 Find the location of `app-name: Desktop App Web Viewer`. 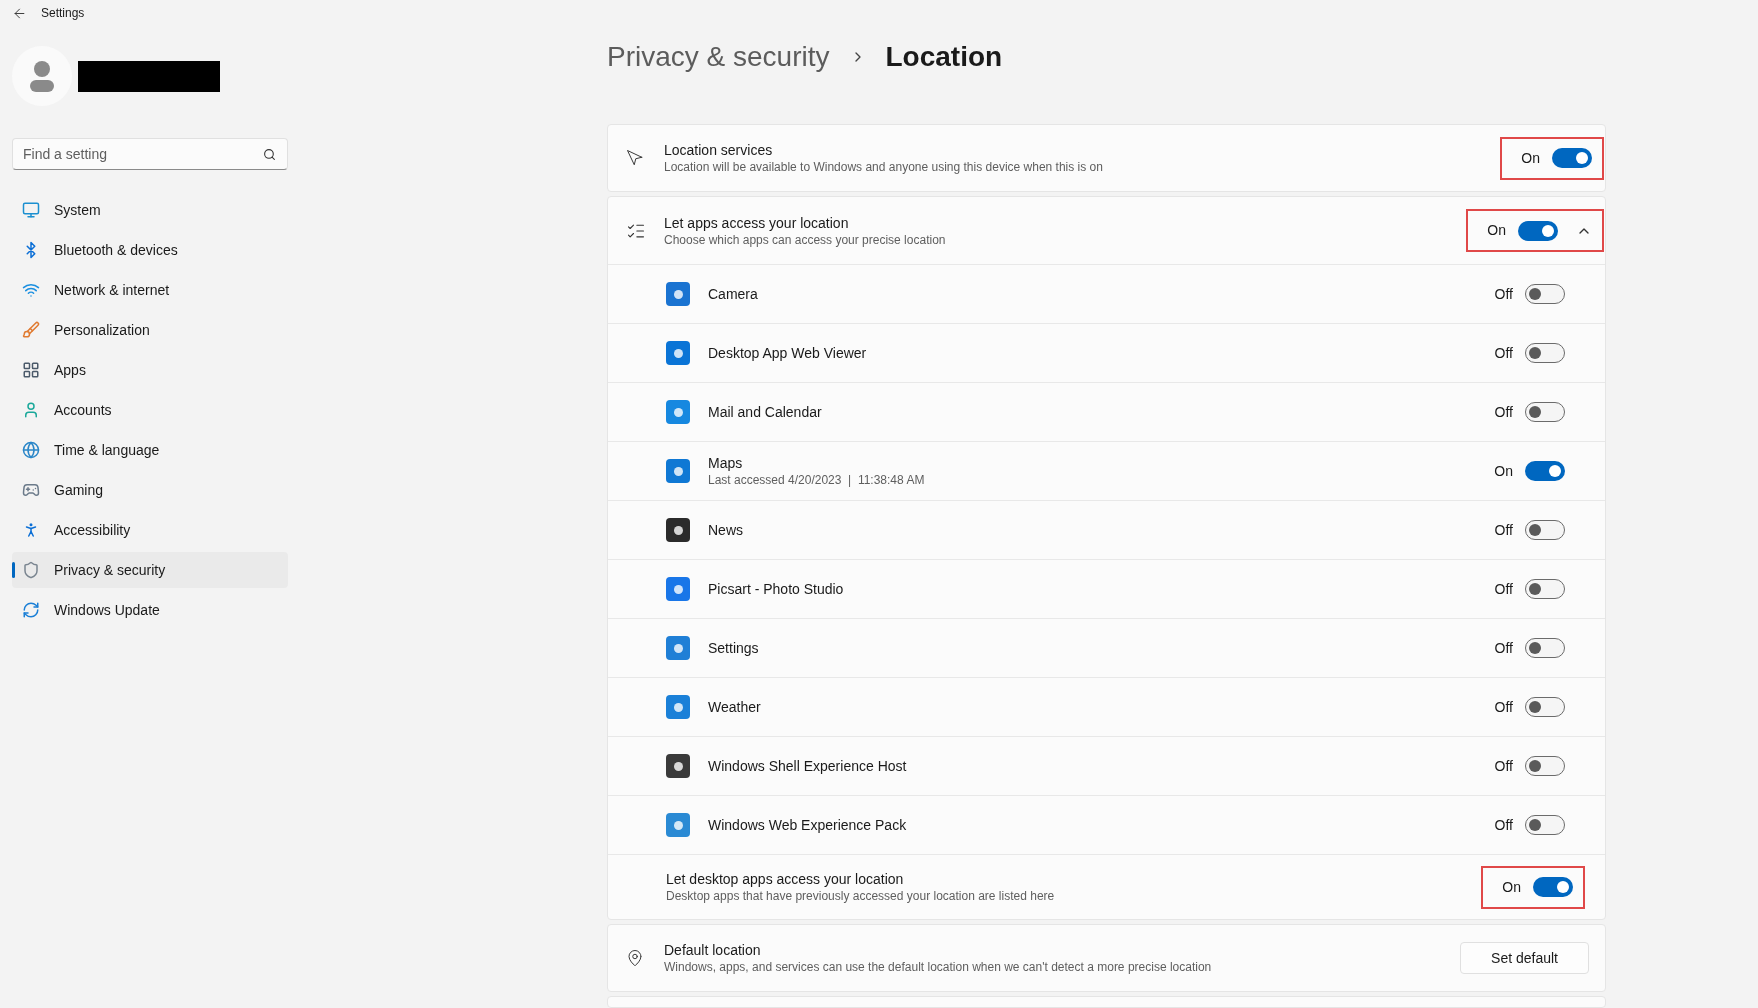

app-name: Desktop App Web Viewer is located at coordinates (788, 353).